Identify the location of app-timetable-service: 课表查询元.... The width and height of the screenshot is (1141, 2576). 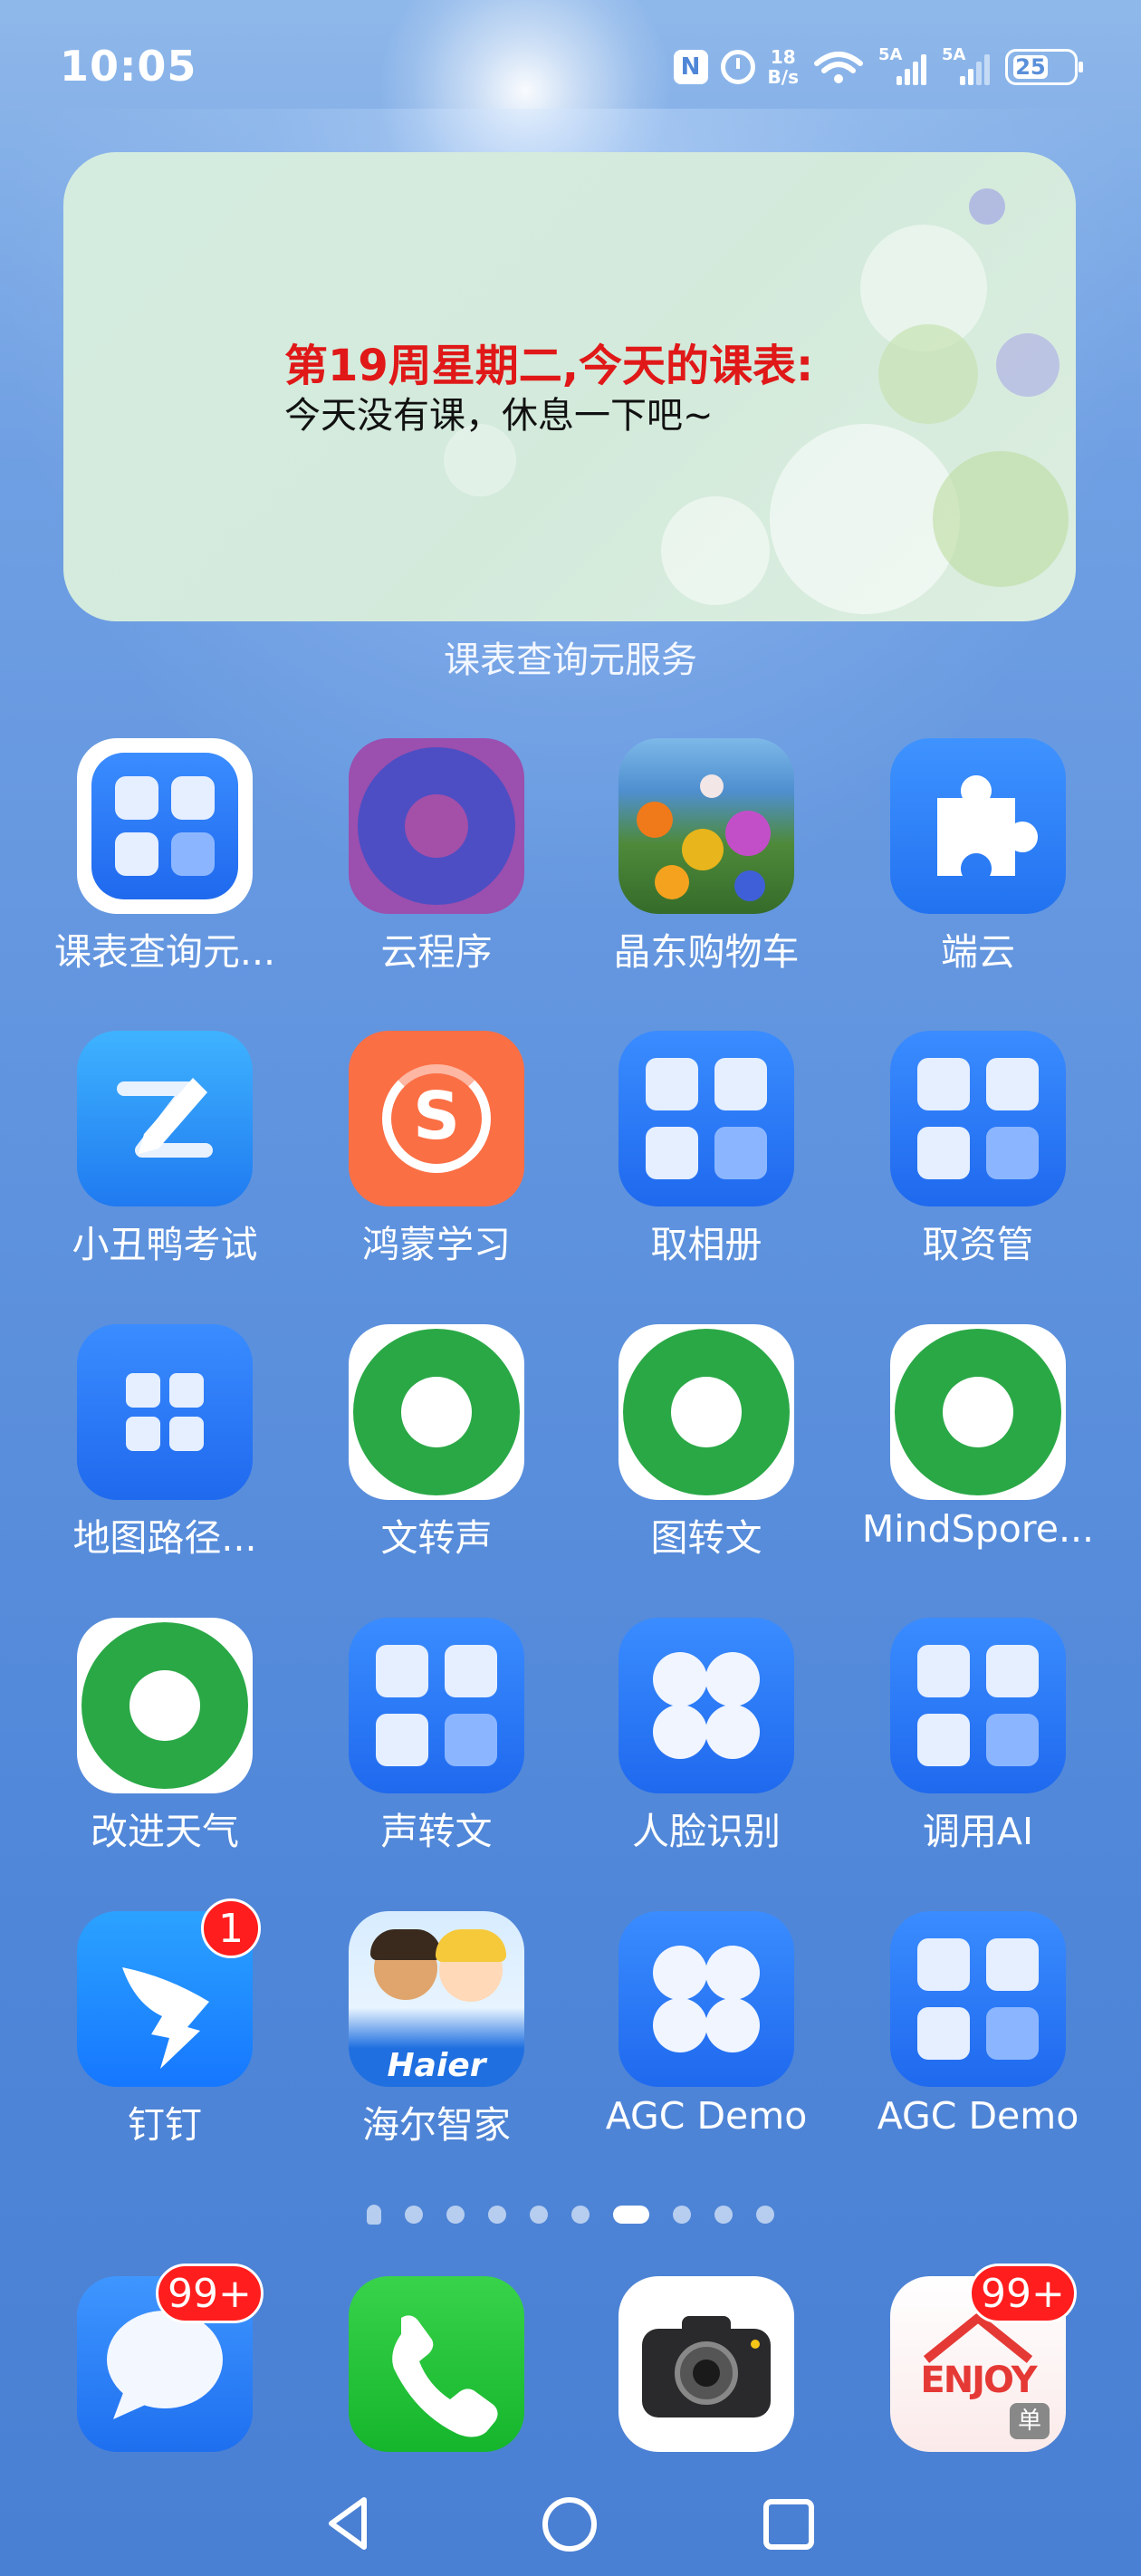
(165, 857).